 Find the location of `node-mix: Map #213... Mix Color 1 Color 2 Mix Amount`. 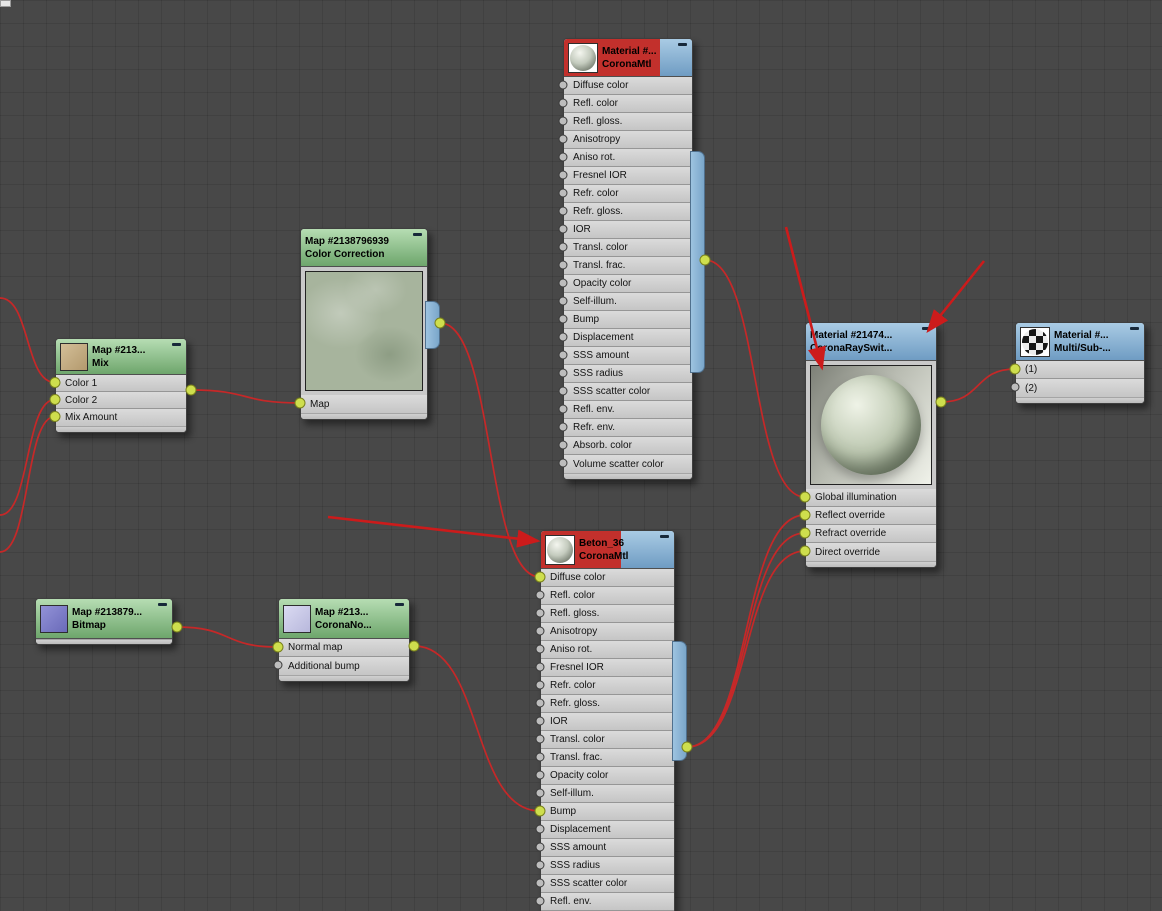

node-mix: Map #213... Mix Color 1 Color 2 Mix Amount is located at coordinates (121, 385).